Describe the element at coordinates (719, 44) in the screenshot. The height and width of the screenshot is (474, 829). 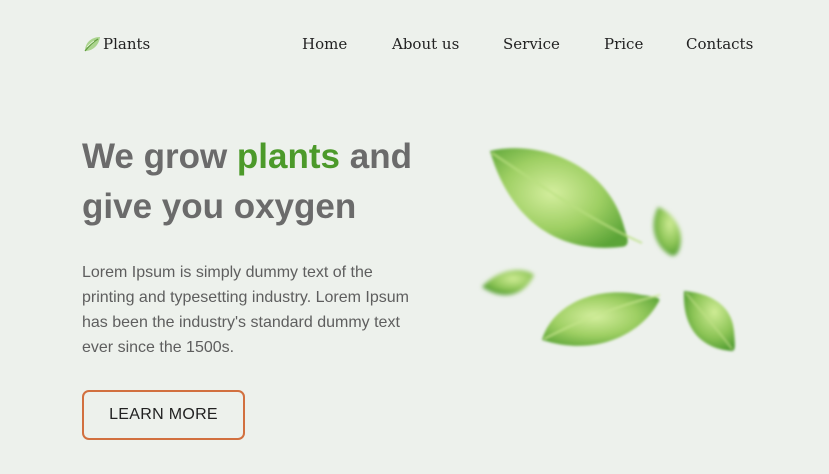
I see `nav-contacts: Contacts` at that location.